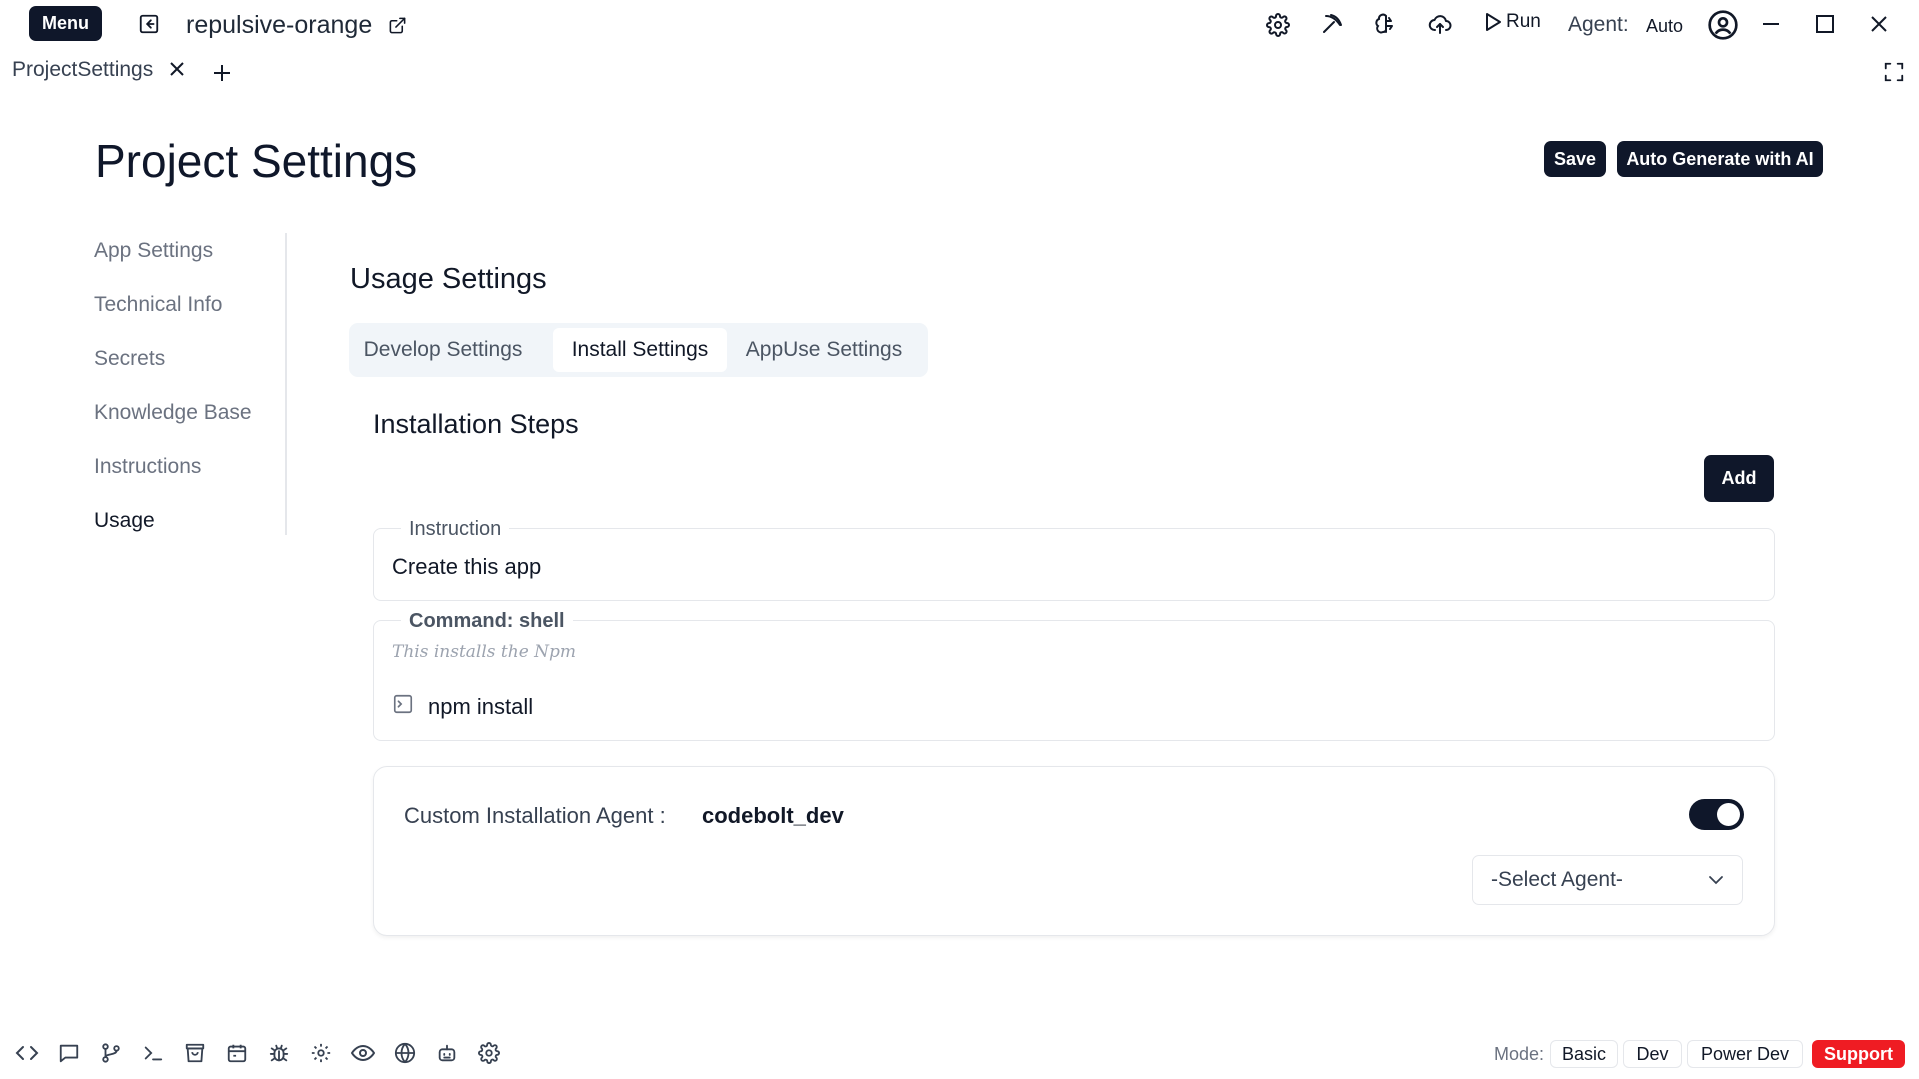 The image size is (1919, 1079). I want to click on auto-generate-ai-button: Auto Generate with AI, so click(1720, 159).